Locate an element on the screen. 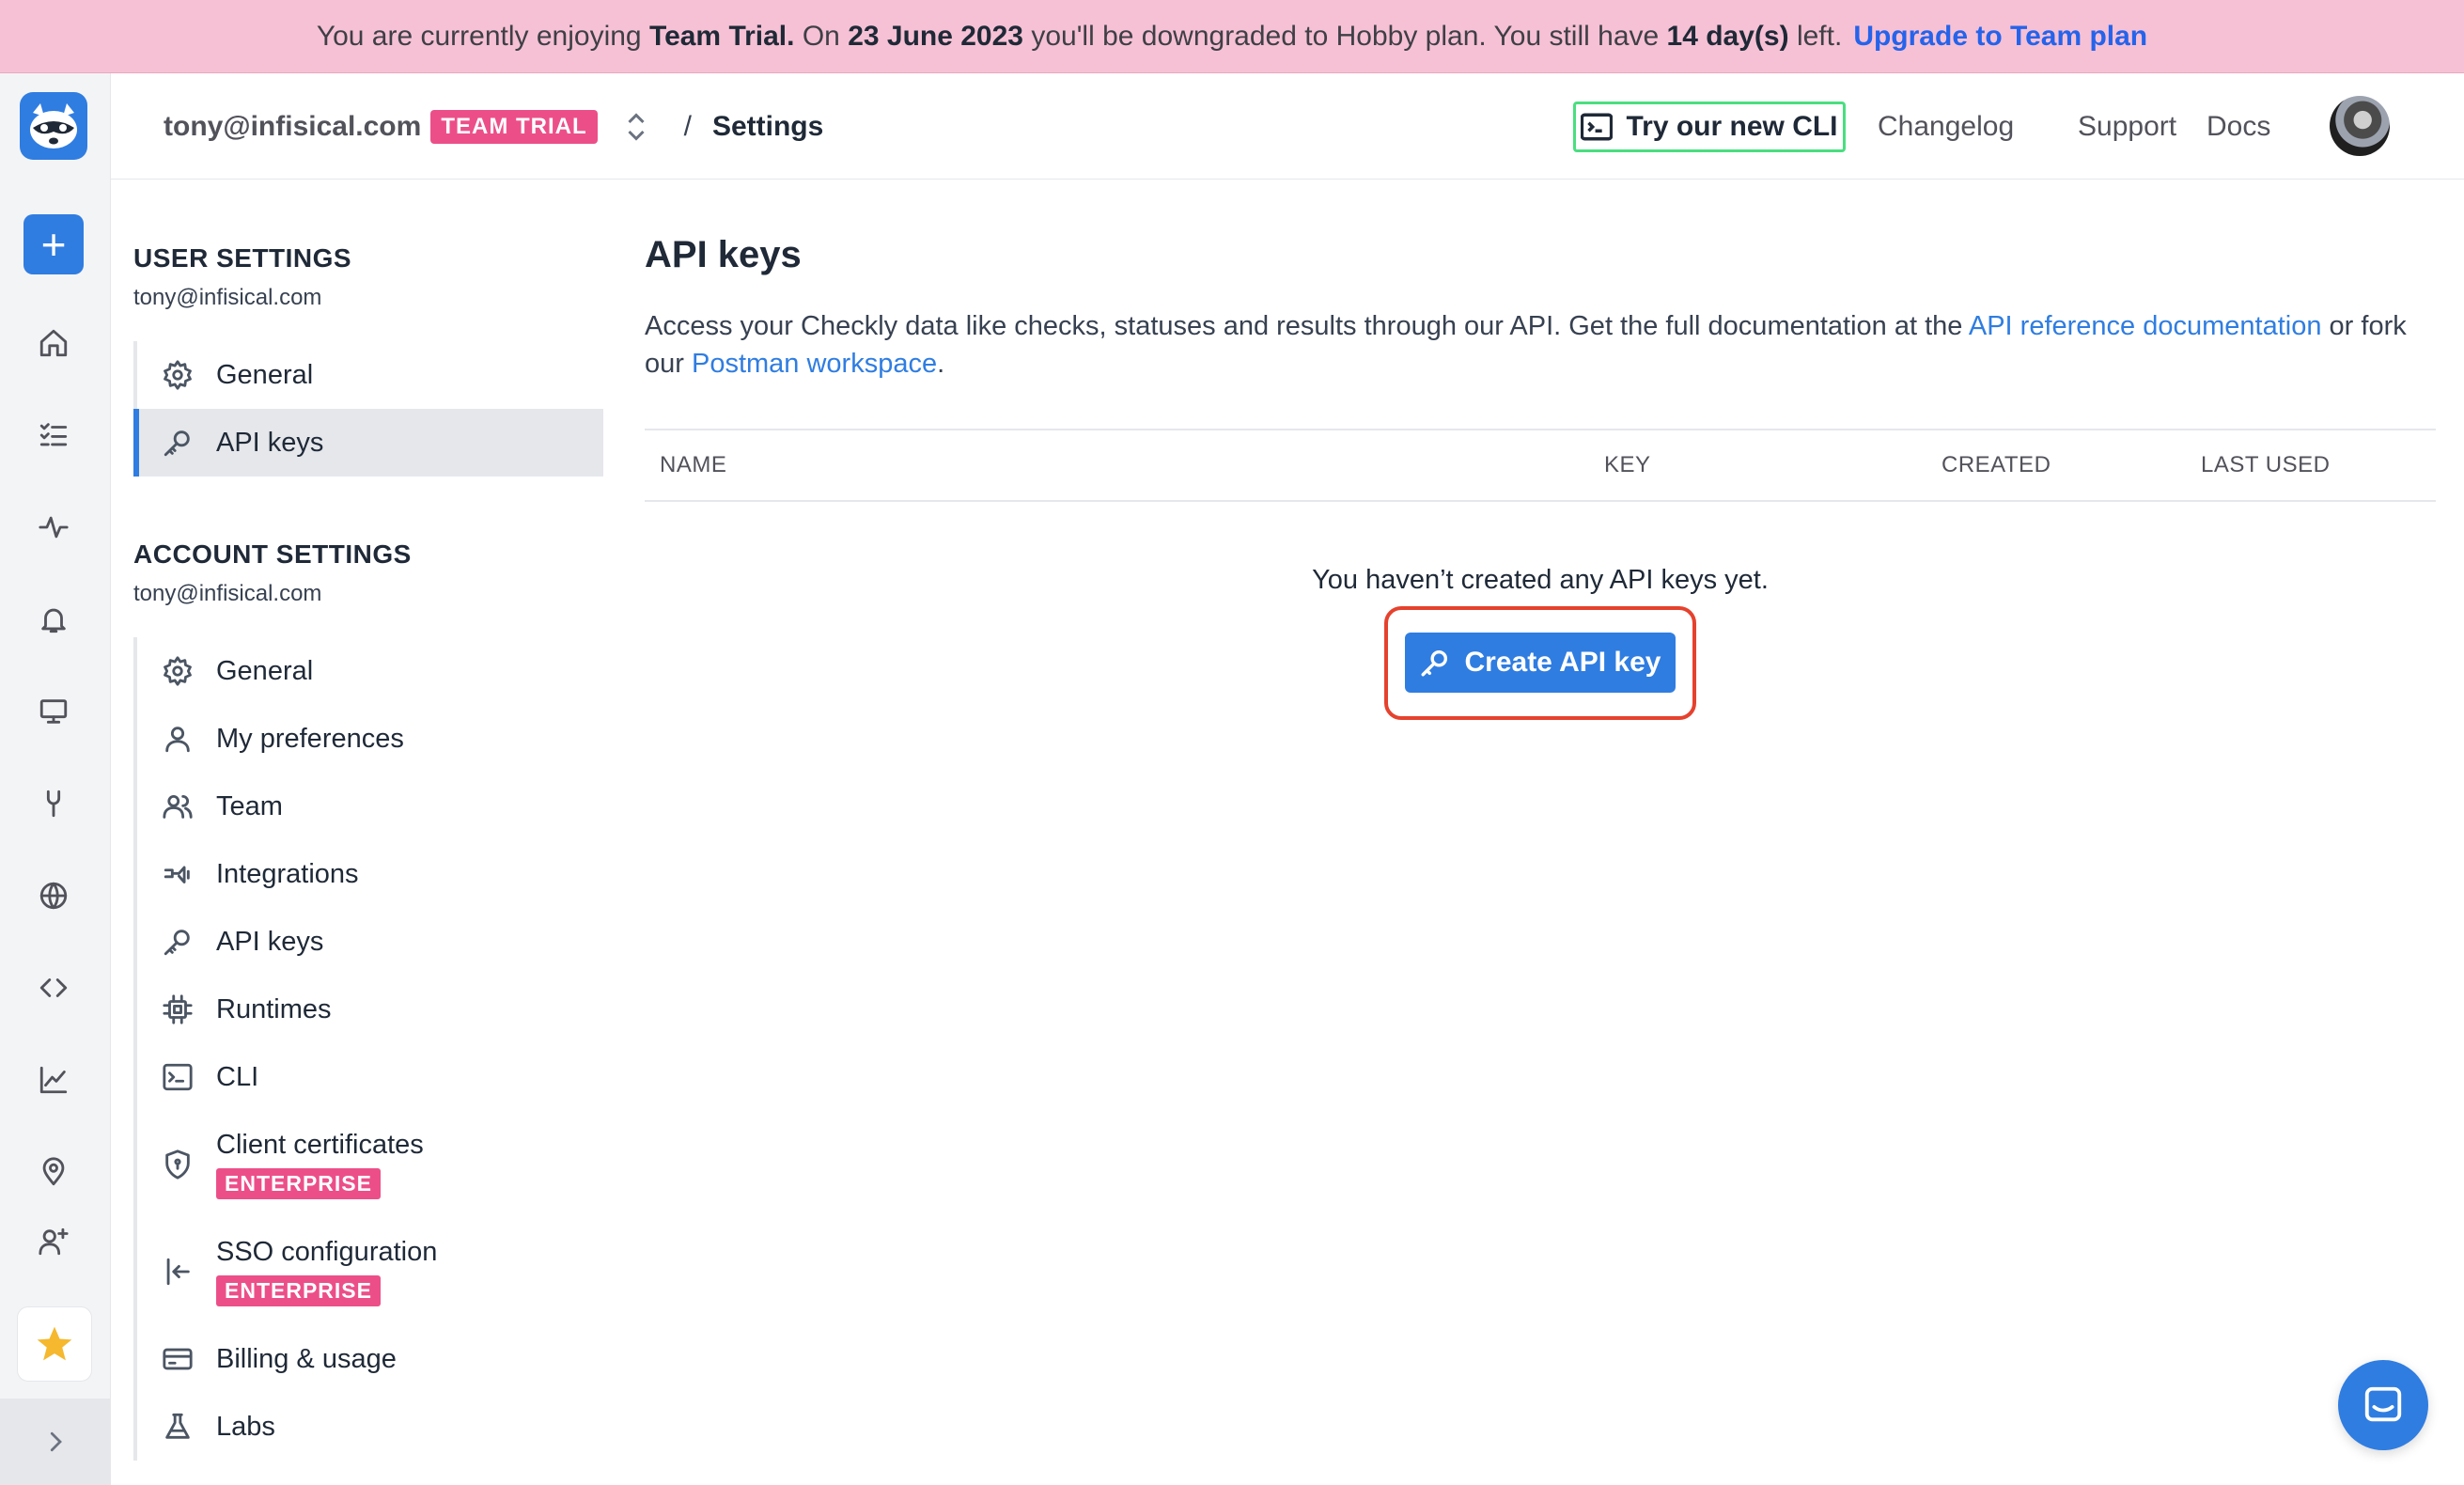 The image size is (2464, 1485). sidebar-item-runtimes: Runtimes is located at coordinates (370, 1009).